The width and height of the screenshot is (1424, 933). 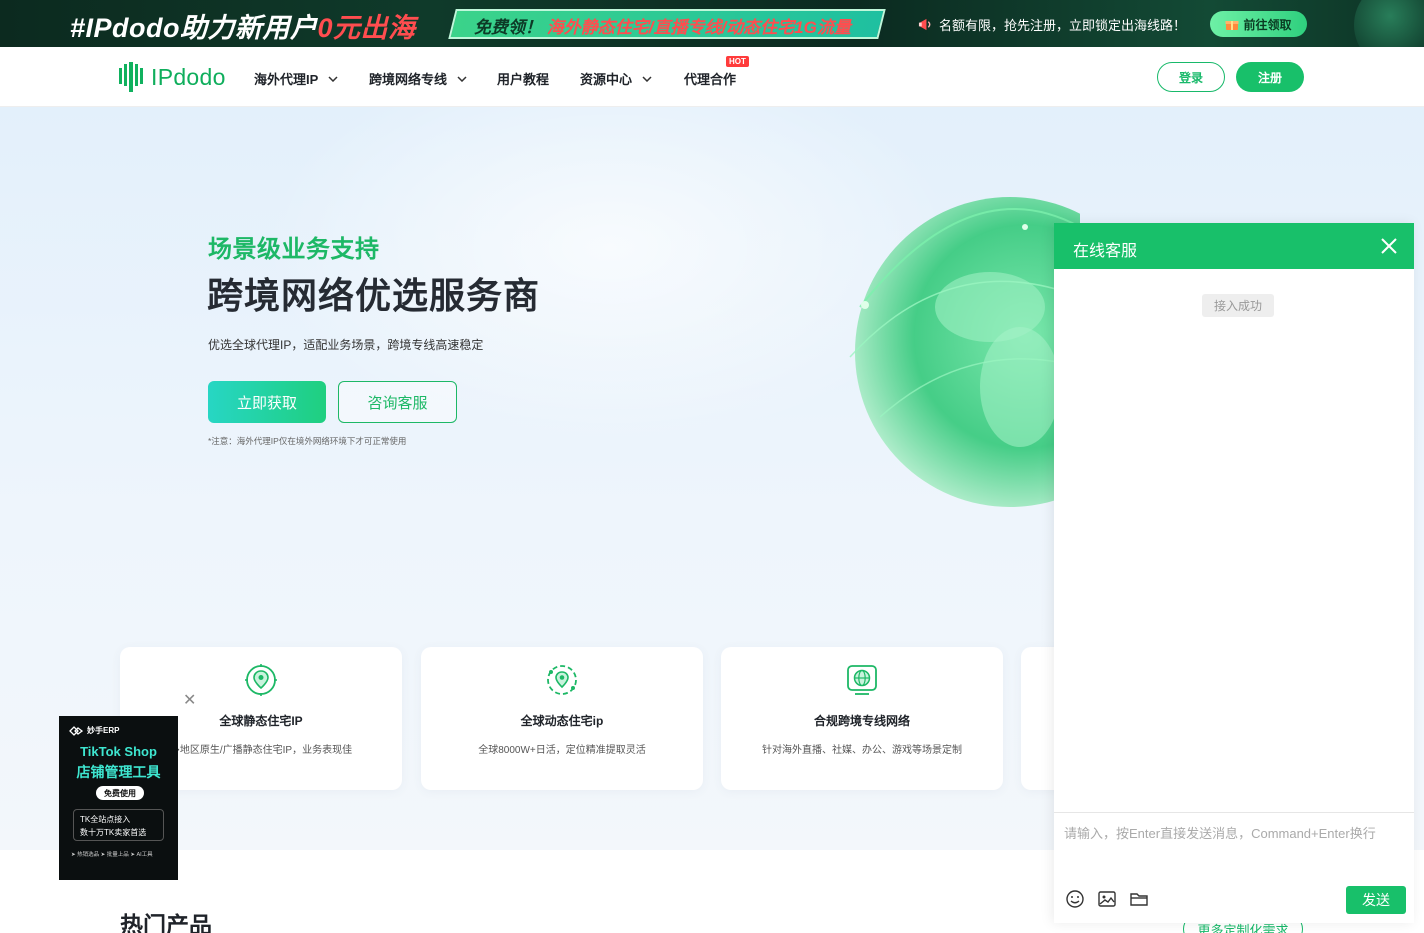 What do you see at coordinates (964, 352) in the screenshot?
I see `globe-illustration-icon` at bounding box center [964, 352].